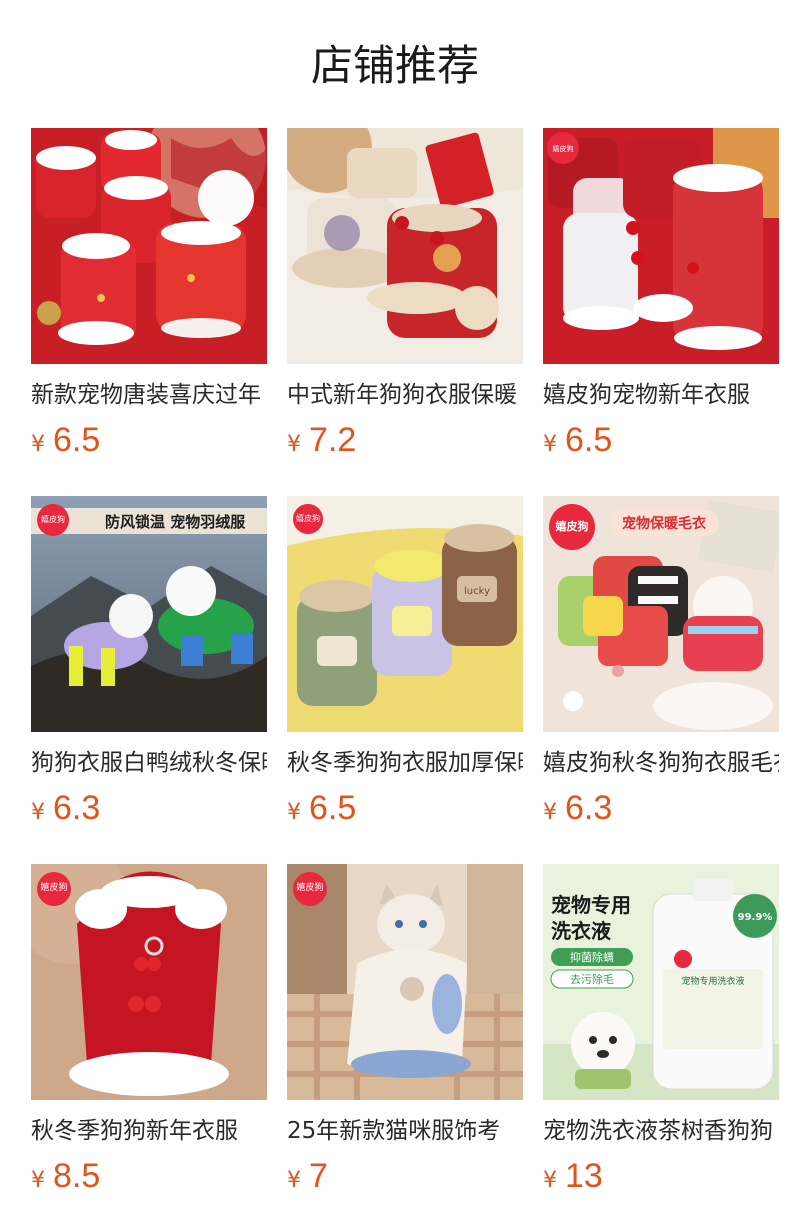 The height and width of the screenshot is (1232, 790). Describe the element at coordinates (661, 982) in the screenshot. I see `product-image: 99.9% 宠物专用洗衣液 宠物专用 洗衣液 抑菌除螨 去污除毛` at that location.